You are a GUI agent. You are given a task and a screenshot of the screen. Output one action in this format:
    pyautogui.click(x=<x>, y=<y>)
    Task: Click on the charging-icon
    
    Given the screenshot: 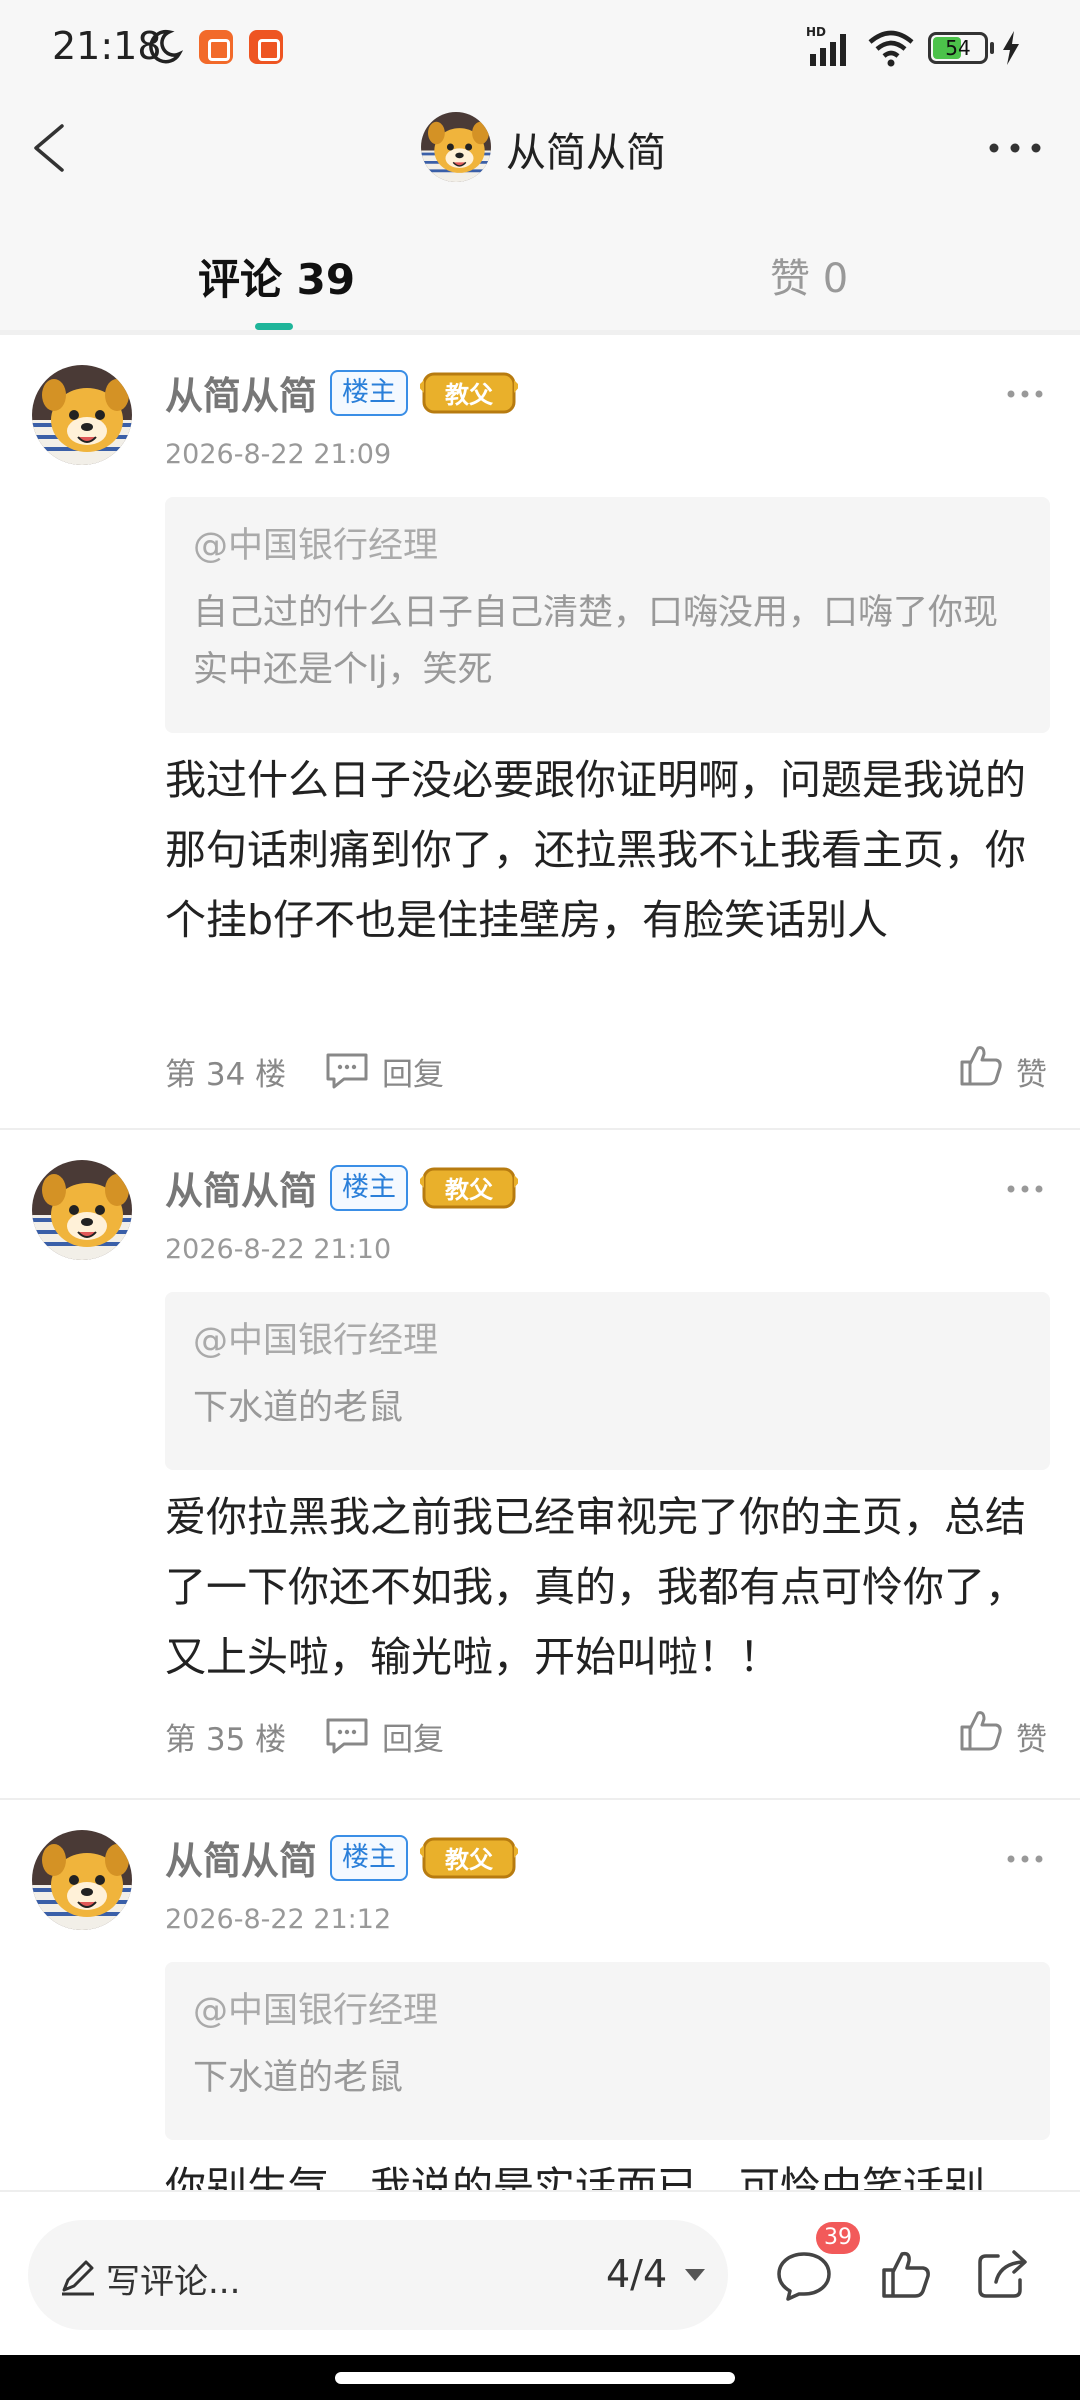 What is the action you would take?
    pyautogui.click(x=1011, y=48)
    